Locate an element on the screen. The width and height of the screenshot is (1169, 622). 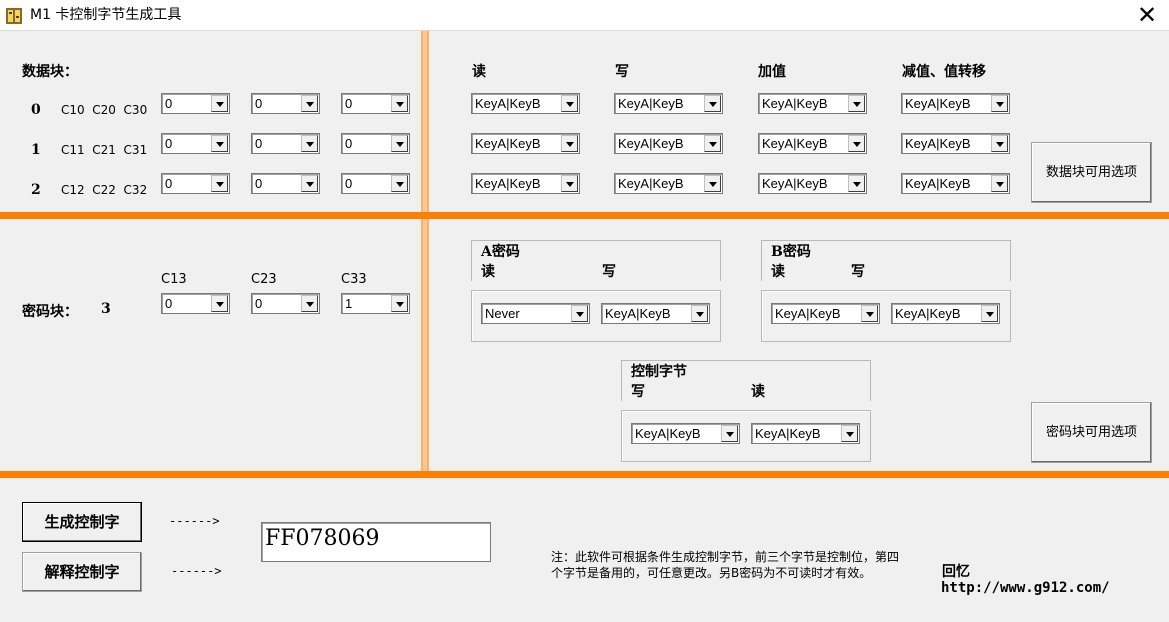
author-url: http://www.g912.com/ is located at coordinates (1025, 588).